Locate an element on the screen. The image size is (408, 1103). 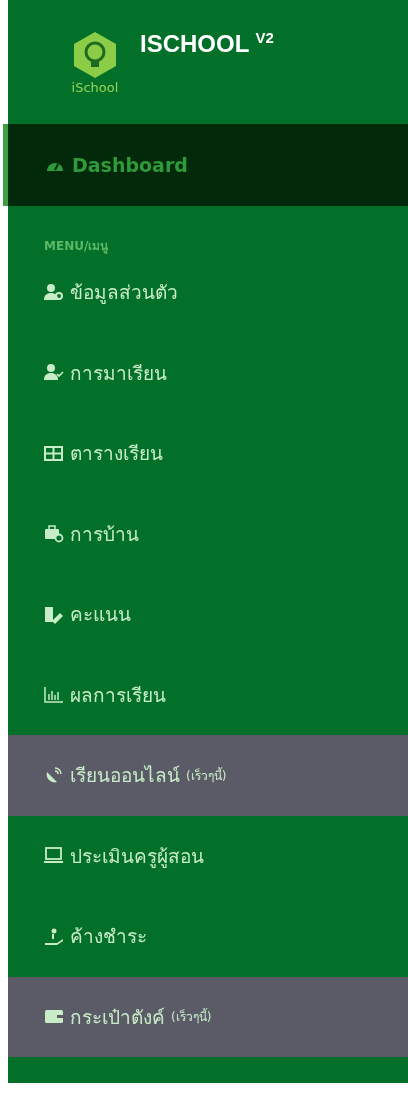
menu-item: คะแนน is located at coordinates (208, 614).